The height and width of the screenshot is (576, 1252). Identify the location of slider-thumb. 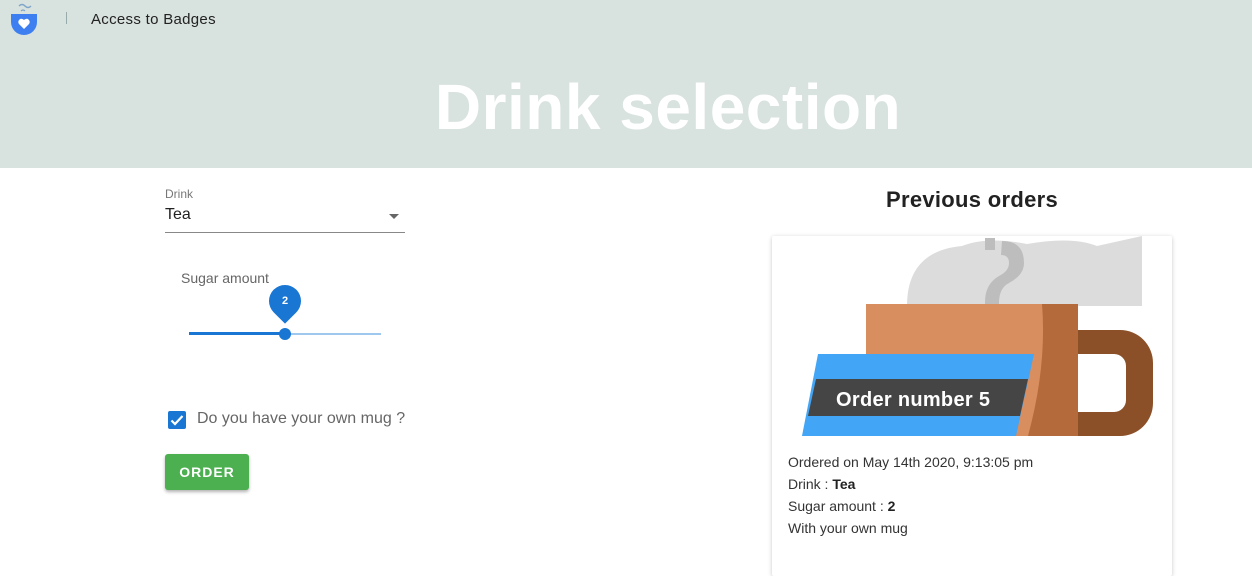
(285, 334).